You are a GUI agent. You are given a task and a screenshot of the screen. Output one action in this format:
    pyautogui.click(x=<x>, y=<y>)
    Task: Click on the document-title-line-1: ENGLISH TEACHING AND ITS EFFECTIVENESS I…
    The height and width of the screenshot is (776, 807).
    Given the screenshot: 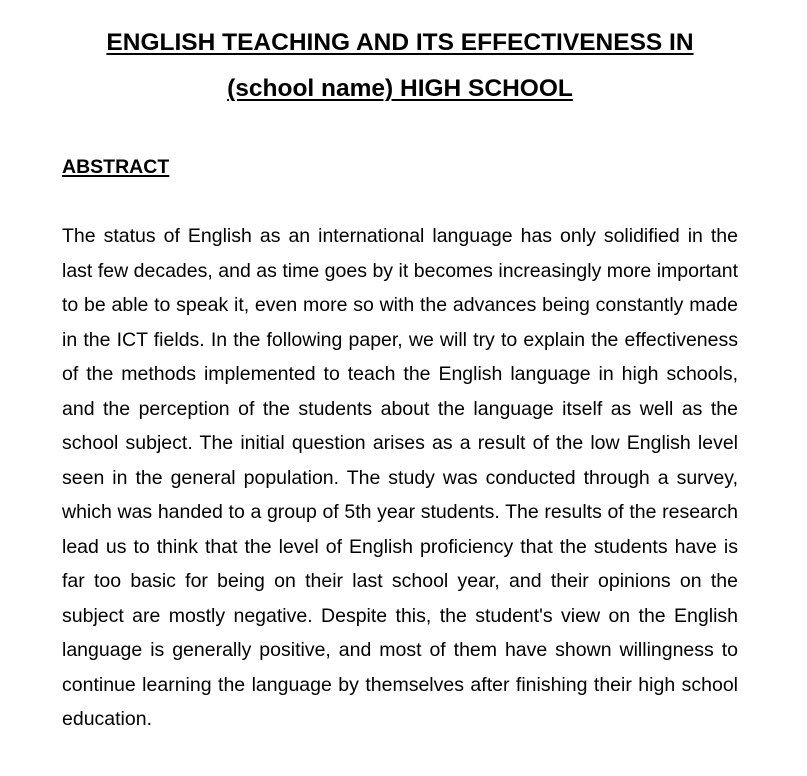 What is the action you would take?
    pyautogui.click(x=400, y=42)
    